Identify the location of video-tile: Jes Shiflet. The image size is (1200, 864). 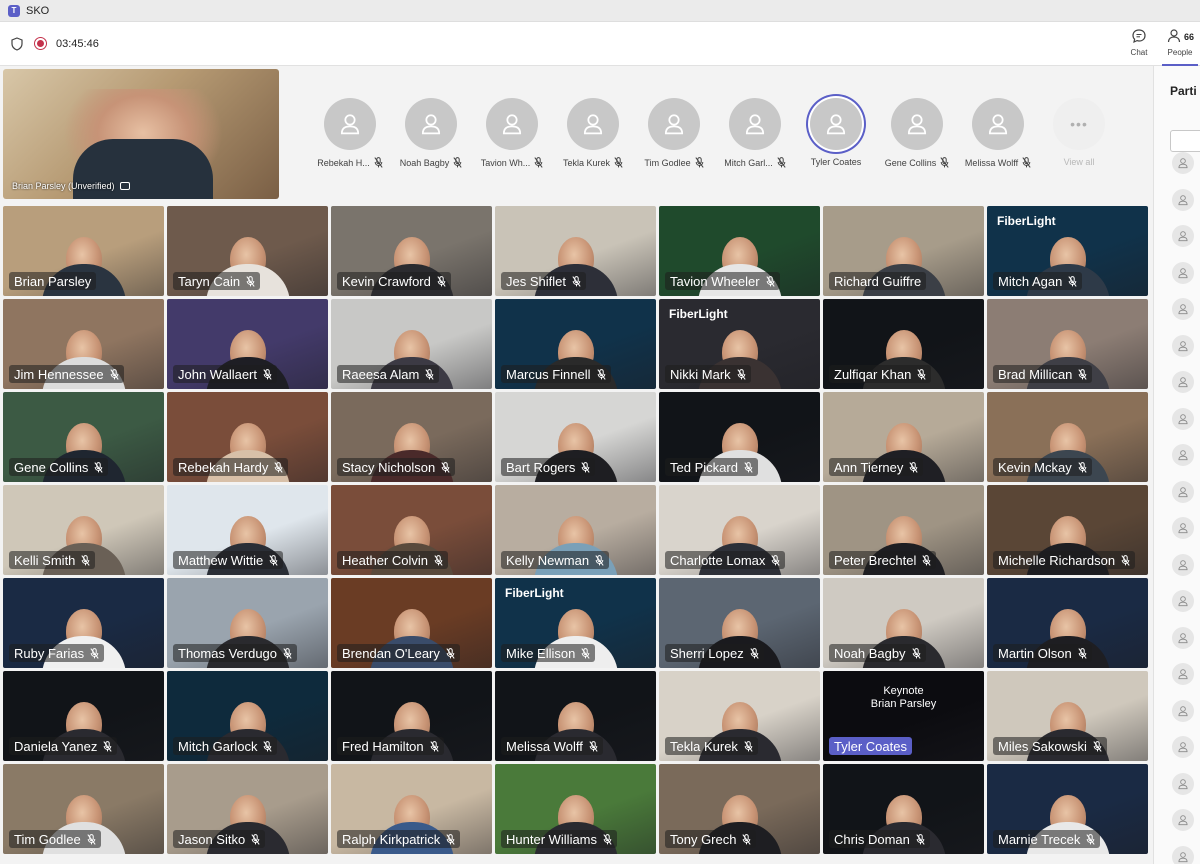
(575, 251).